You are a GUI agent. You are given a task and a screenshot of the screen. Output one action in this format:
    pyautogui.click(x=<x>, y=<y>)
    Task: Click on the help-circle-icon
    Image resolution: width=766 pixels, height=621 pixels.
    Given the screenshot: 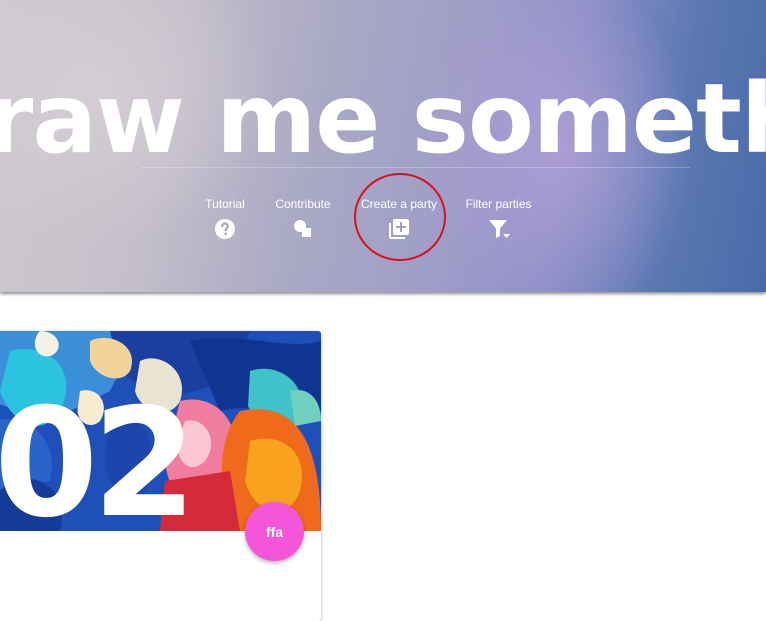 What is the action you would take?
    pyautogui.click(x=225, y=229)
    